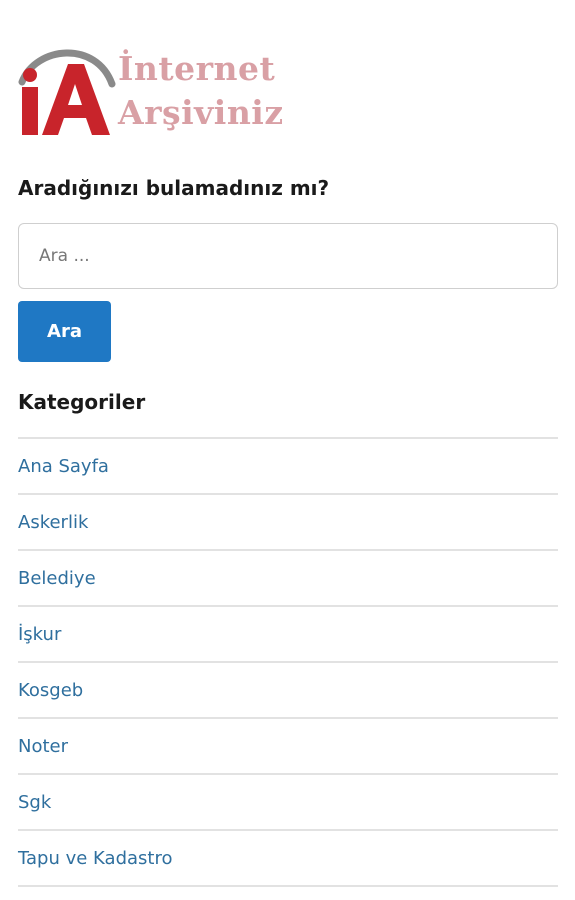  What do you see at coordinates (43, 746) in the screenshot?
I see `category-link-noter: Noter` at bounding box center [43, 746].